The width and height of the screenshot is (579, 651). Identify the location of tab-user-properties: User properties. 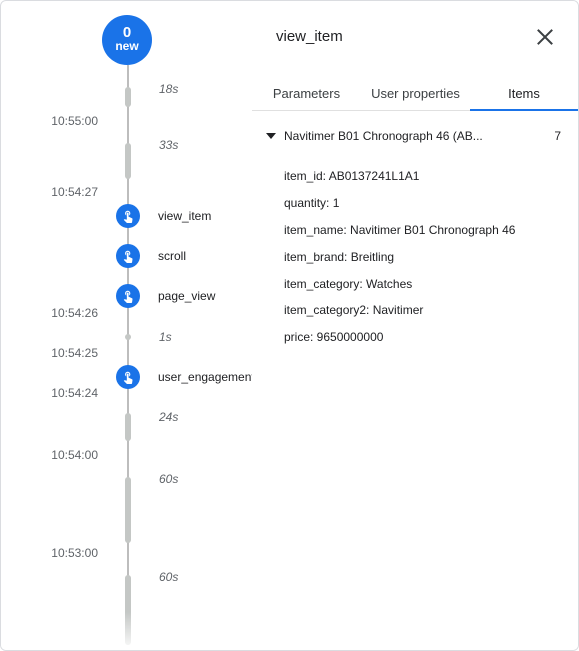
(415, 92).